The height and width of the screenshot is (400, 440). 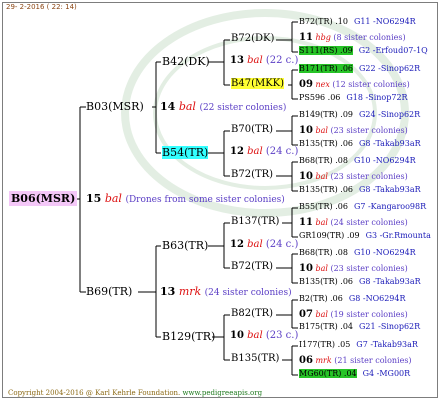 I want to click on leaf-row: PS596 .06 G18 -Sinop72R, so click(x=353, y=97).